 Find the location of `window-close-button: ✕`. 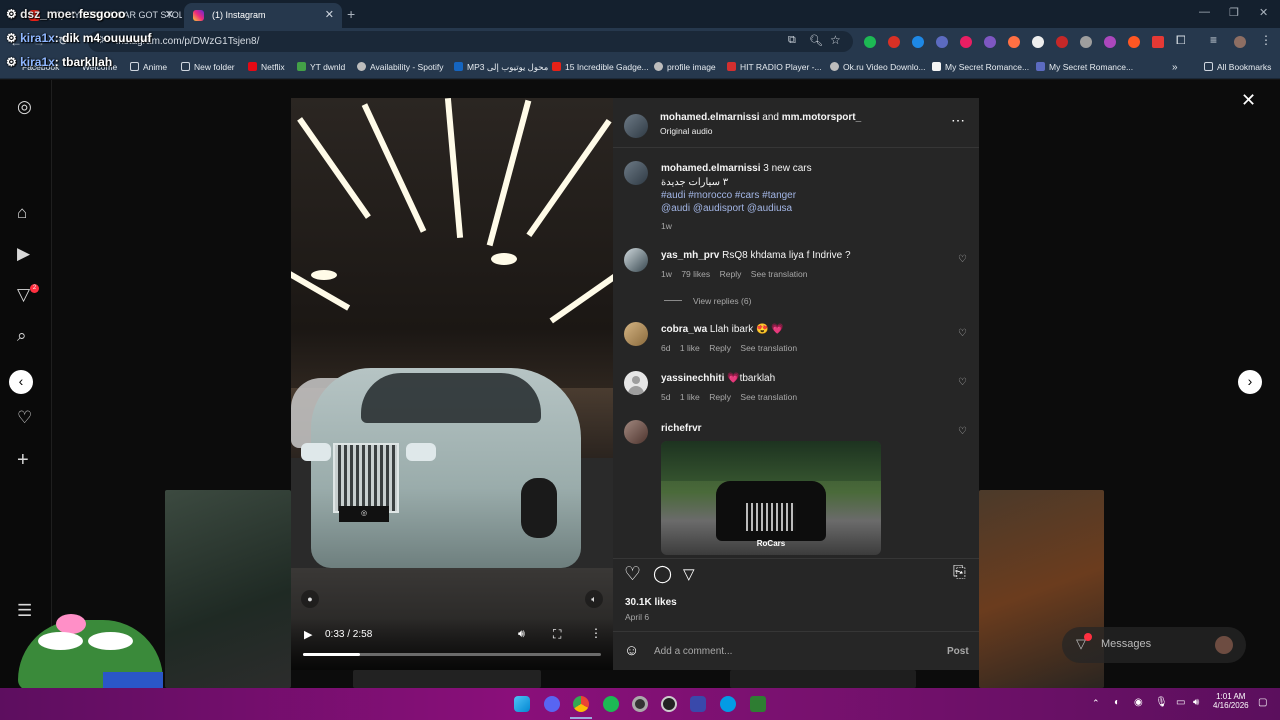

window-close-button: ✕ is located at coordinates (1263, 12).